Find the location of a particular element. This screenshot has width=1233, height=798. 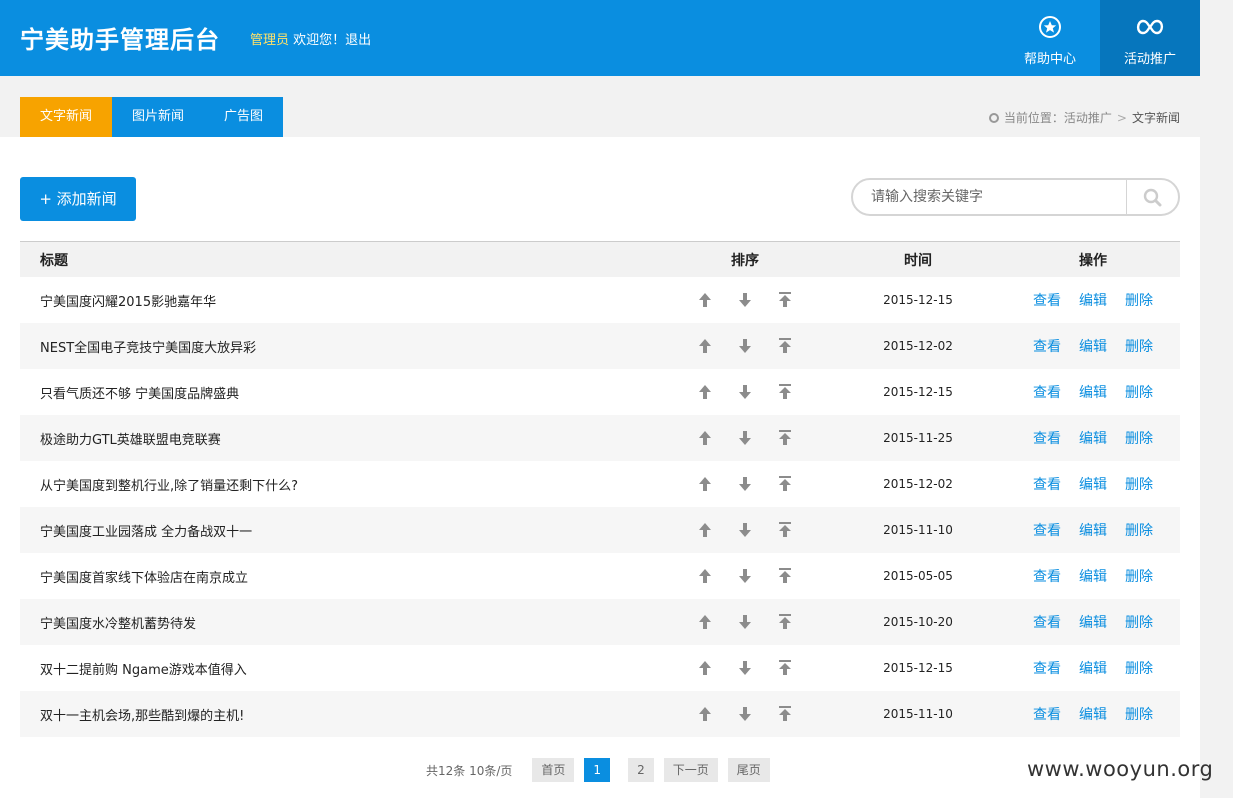

nav-help-label: 帮助中心 is located at coordinates (1049, 59).